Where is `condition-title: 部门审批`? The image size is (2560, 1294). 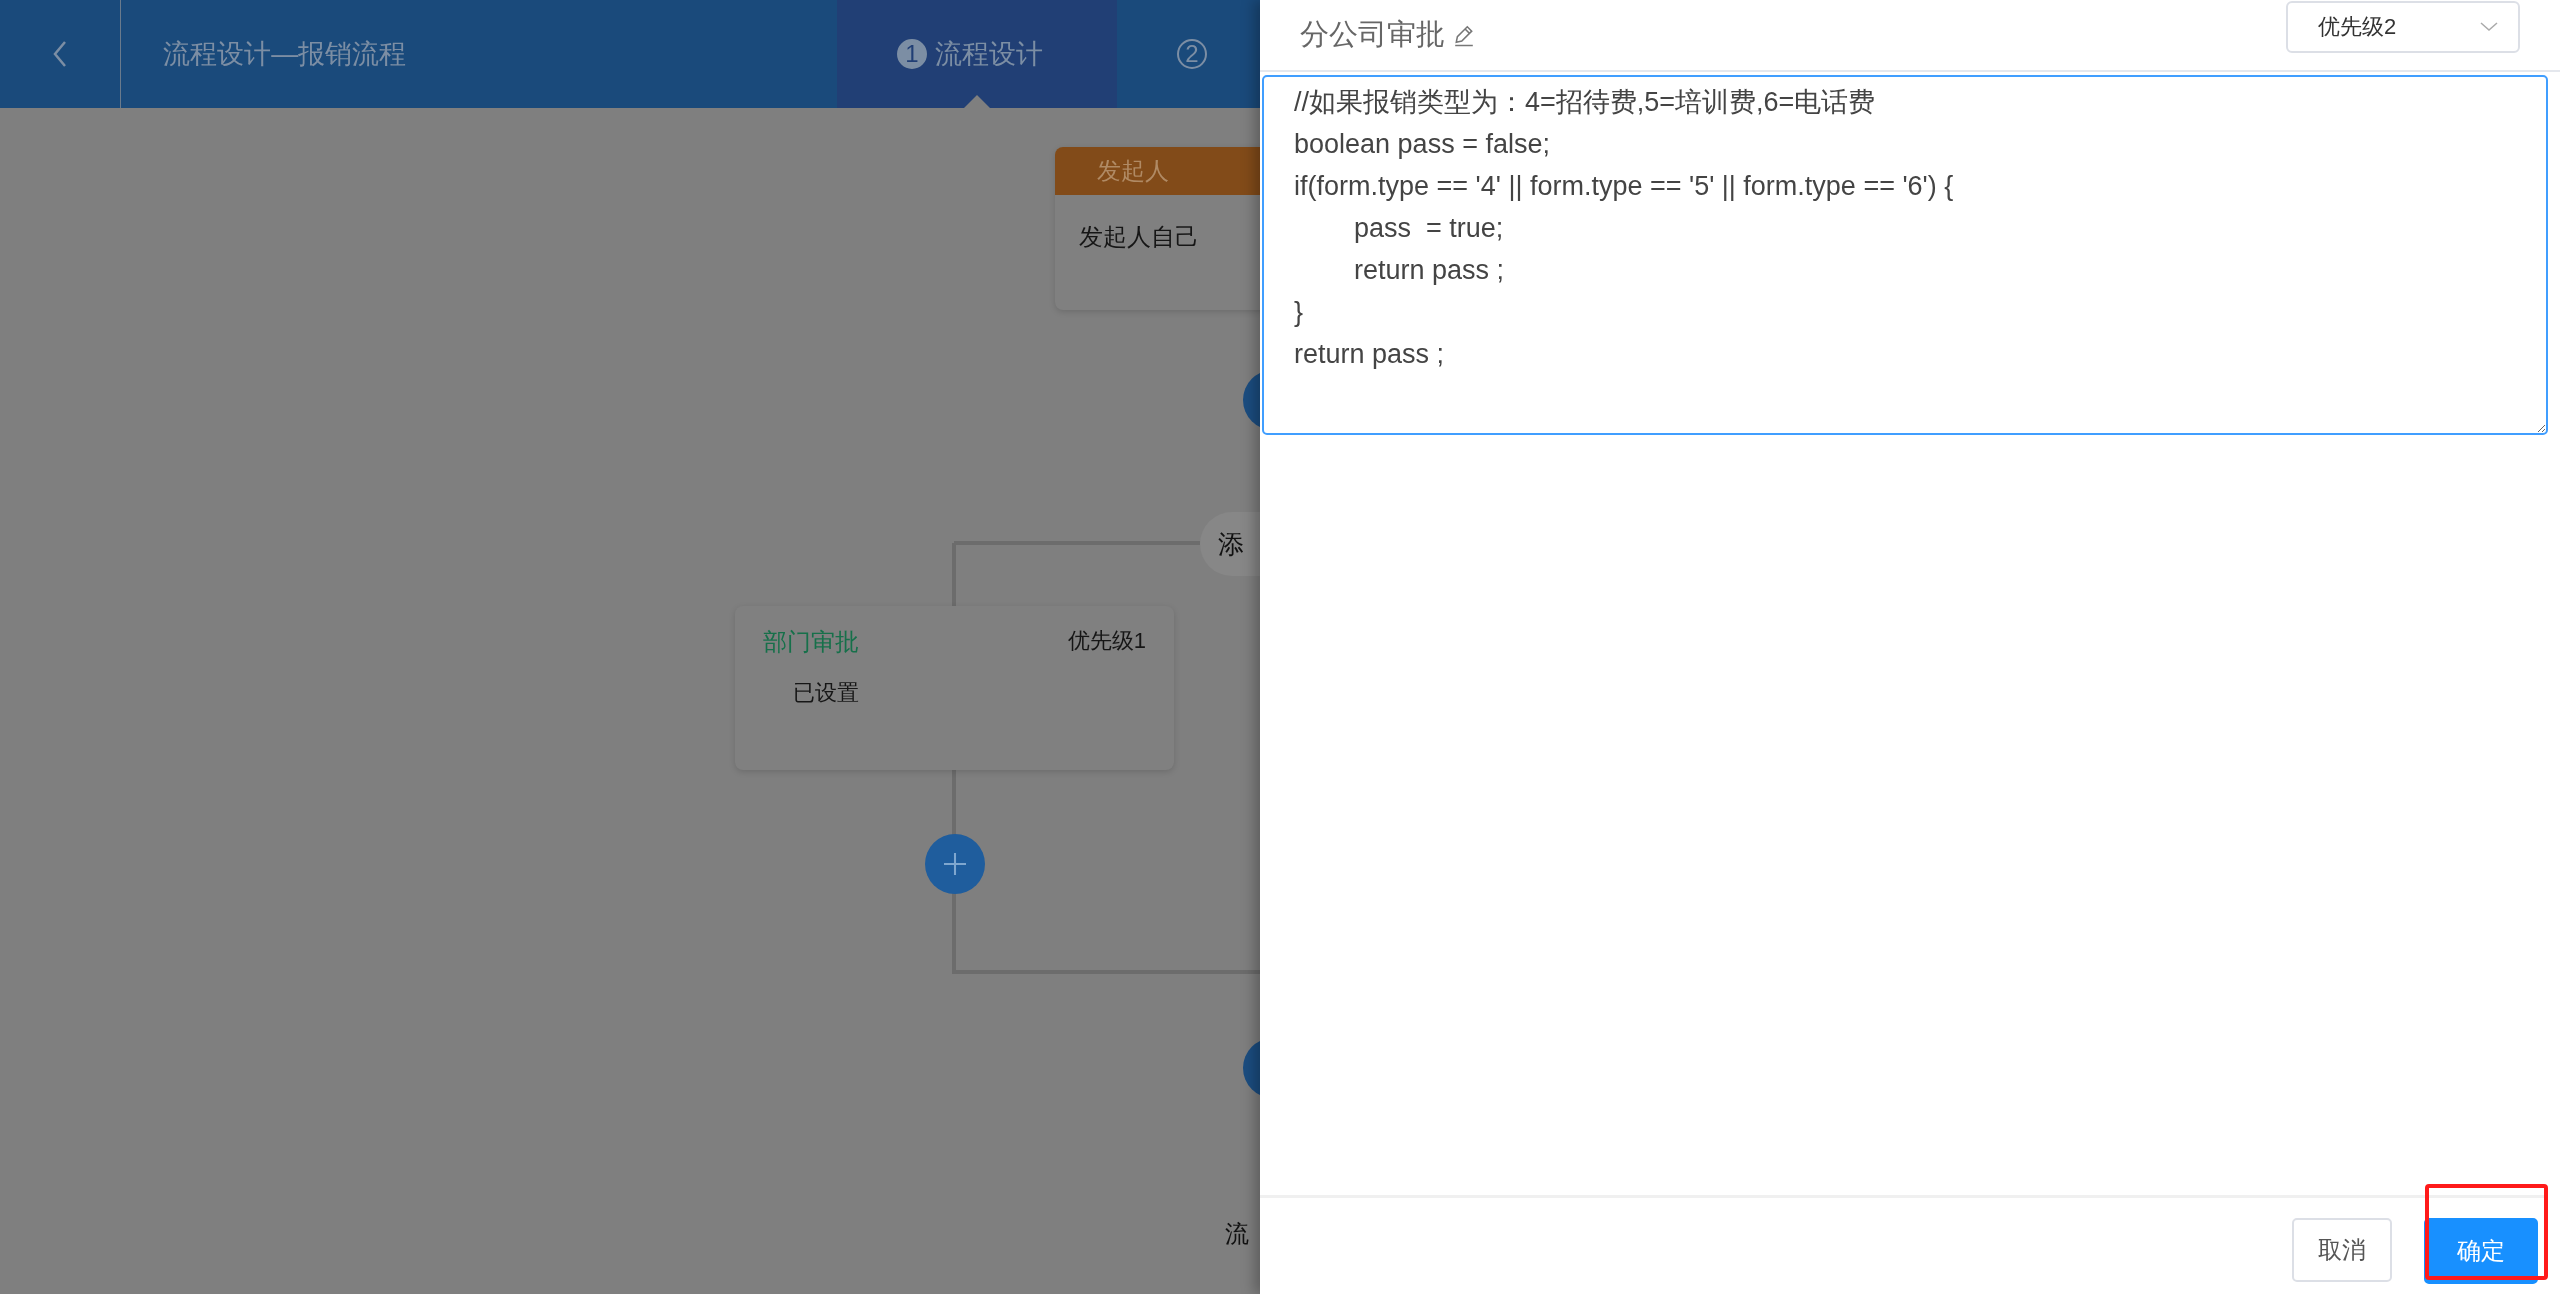 condition-title: 部门审批 is located at coordinates (811, 642).